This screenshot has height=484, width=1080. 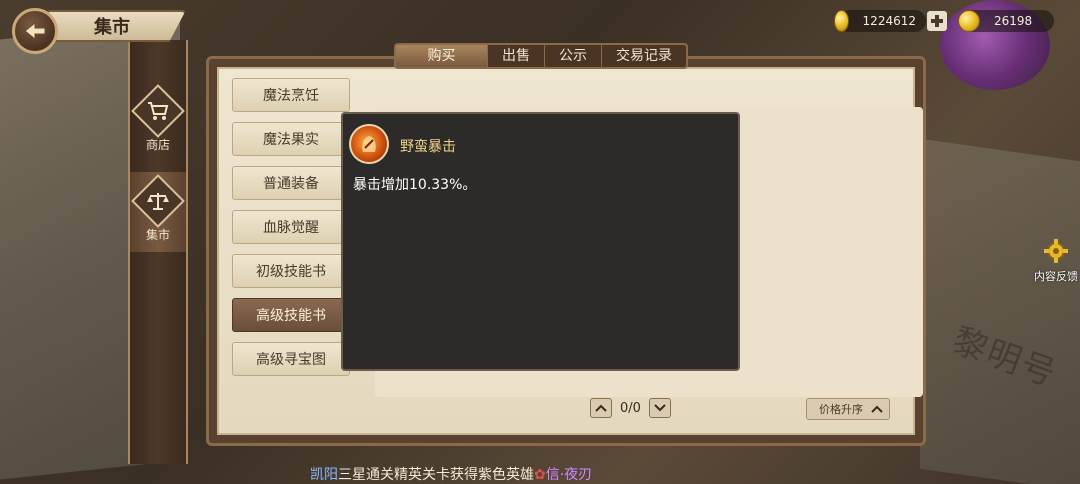 What do you see at coordinates (573, 56) in the screenshot?
I see `tab-announcement: 公示` at bounding box center [573, 56].